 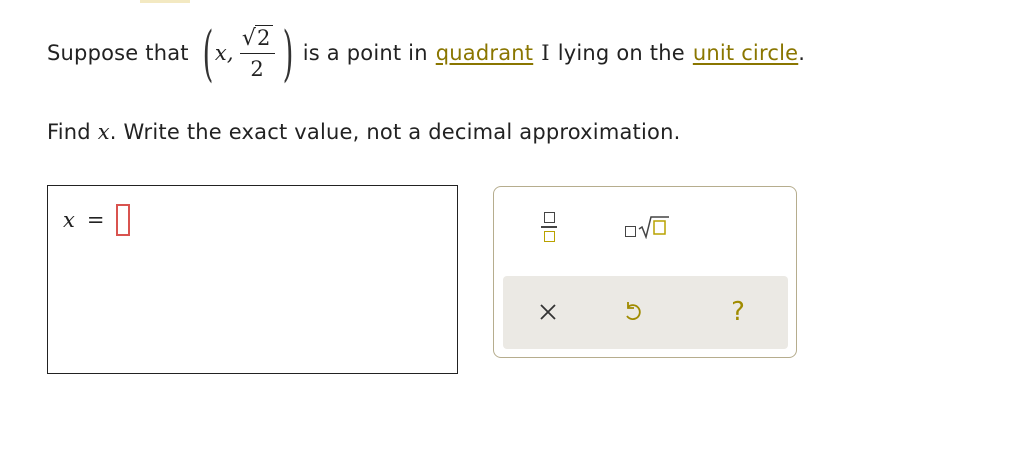 I want to click on sqrt-button, so click(x=647, y=227).